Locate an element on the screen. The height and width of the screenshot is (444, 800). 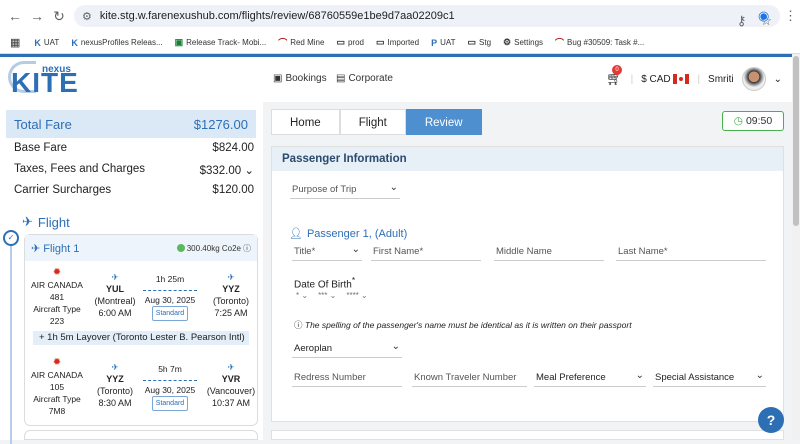
scrollbar-thumb is located at coordinates (796, 141).